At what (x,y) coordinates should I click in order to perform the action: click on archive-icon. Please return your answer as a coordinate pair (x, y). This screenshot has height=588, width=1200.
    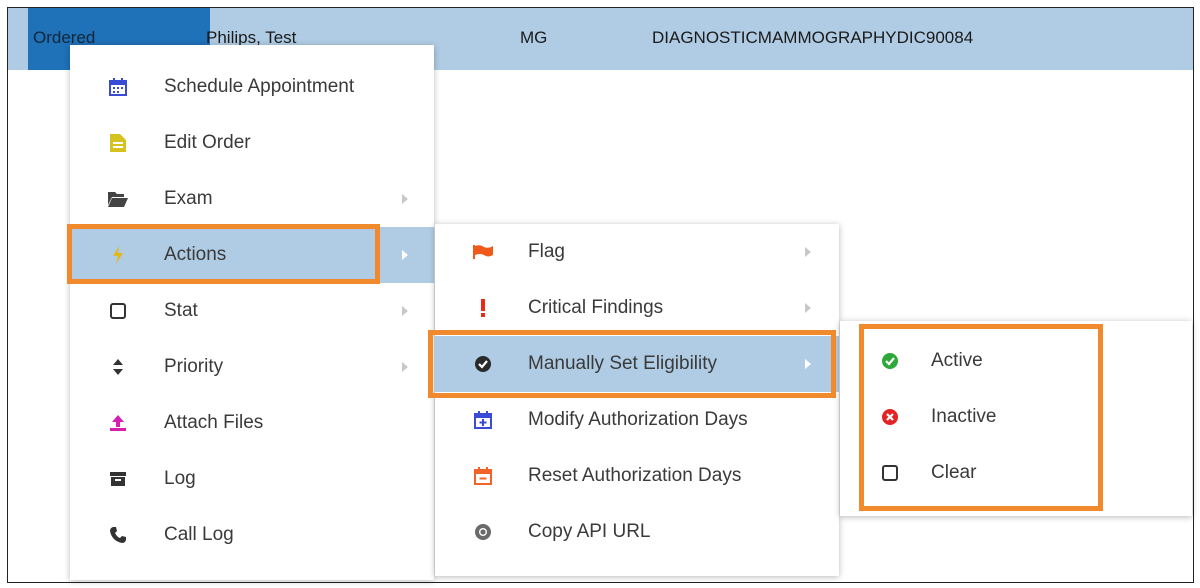
    Looking at the image, I should click on (118, 479).